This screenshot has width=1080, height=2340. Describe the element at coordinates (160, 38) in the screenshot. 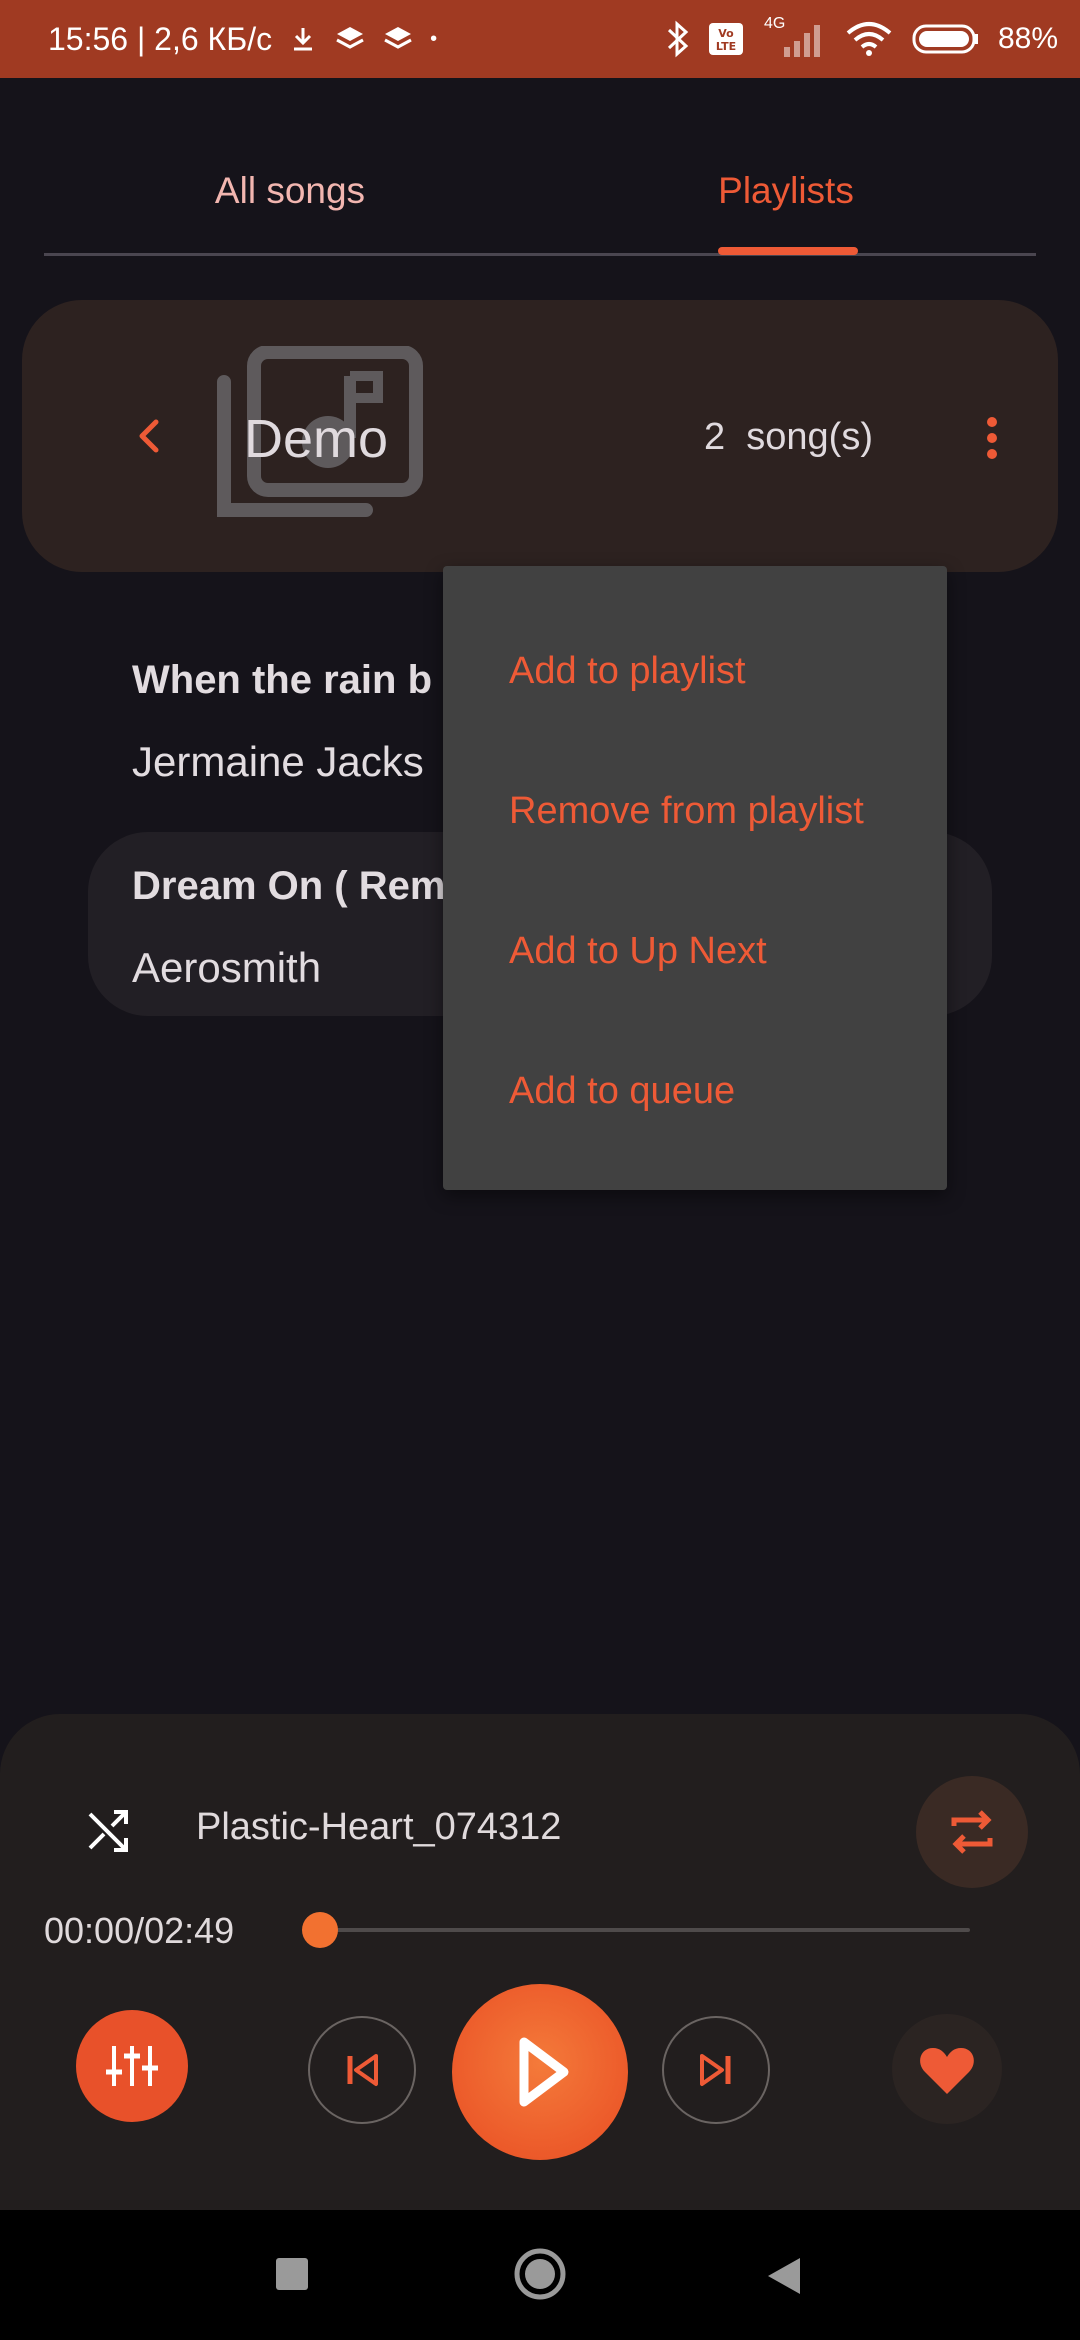

I see `status-time: 15:56 | 2,6 КБ/с` at that location.